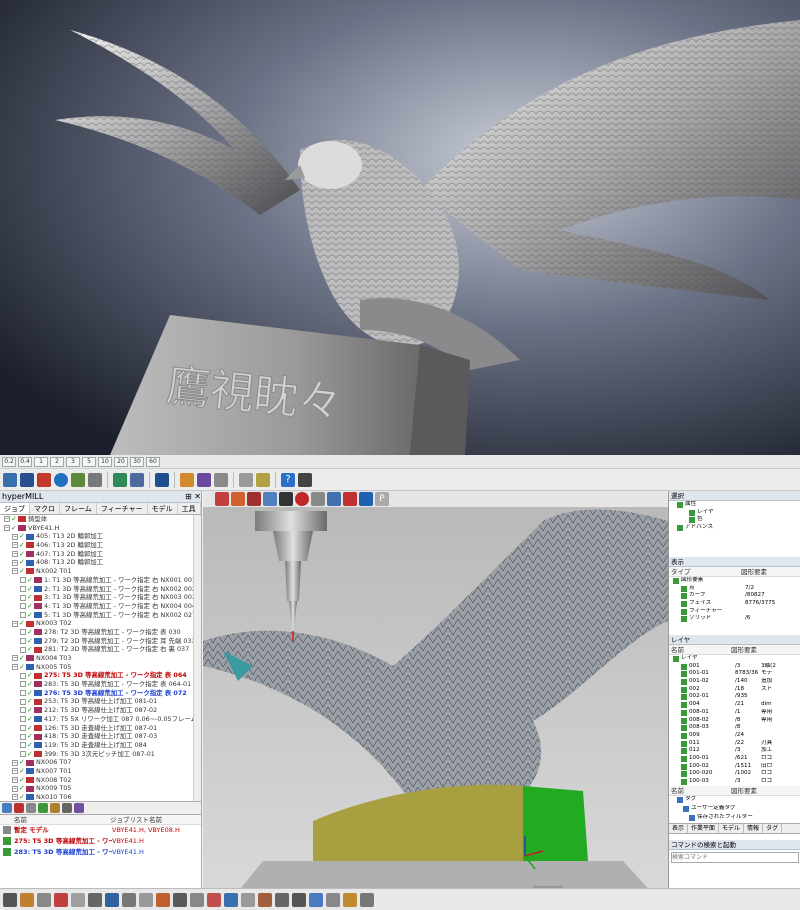 The image size is (800, 910). What do you see at coordinates (737, 520) in the screenshot?
I see `selection-item: 色` at bounding box center [737, 520].